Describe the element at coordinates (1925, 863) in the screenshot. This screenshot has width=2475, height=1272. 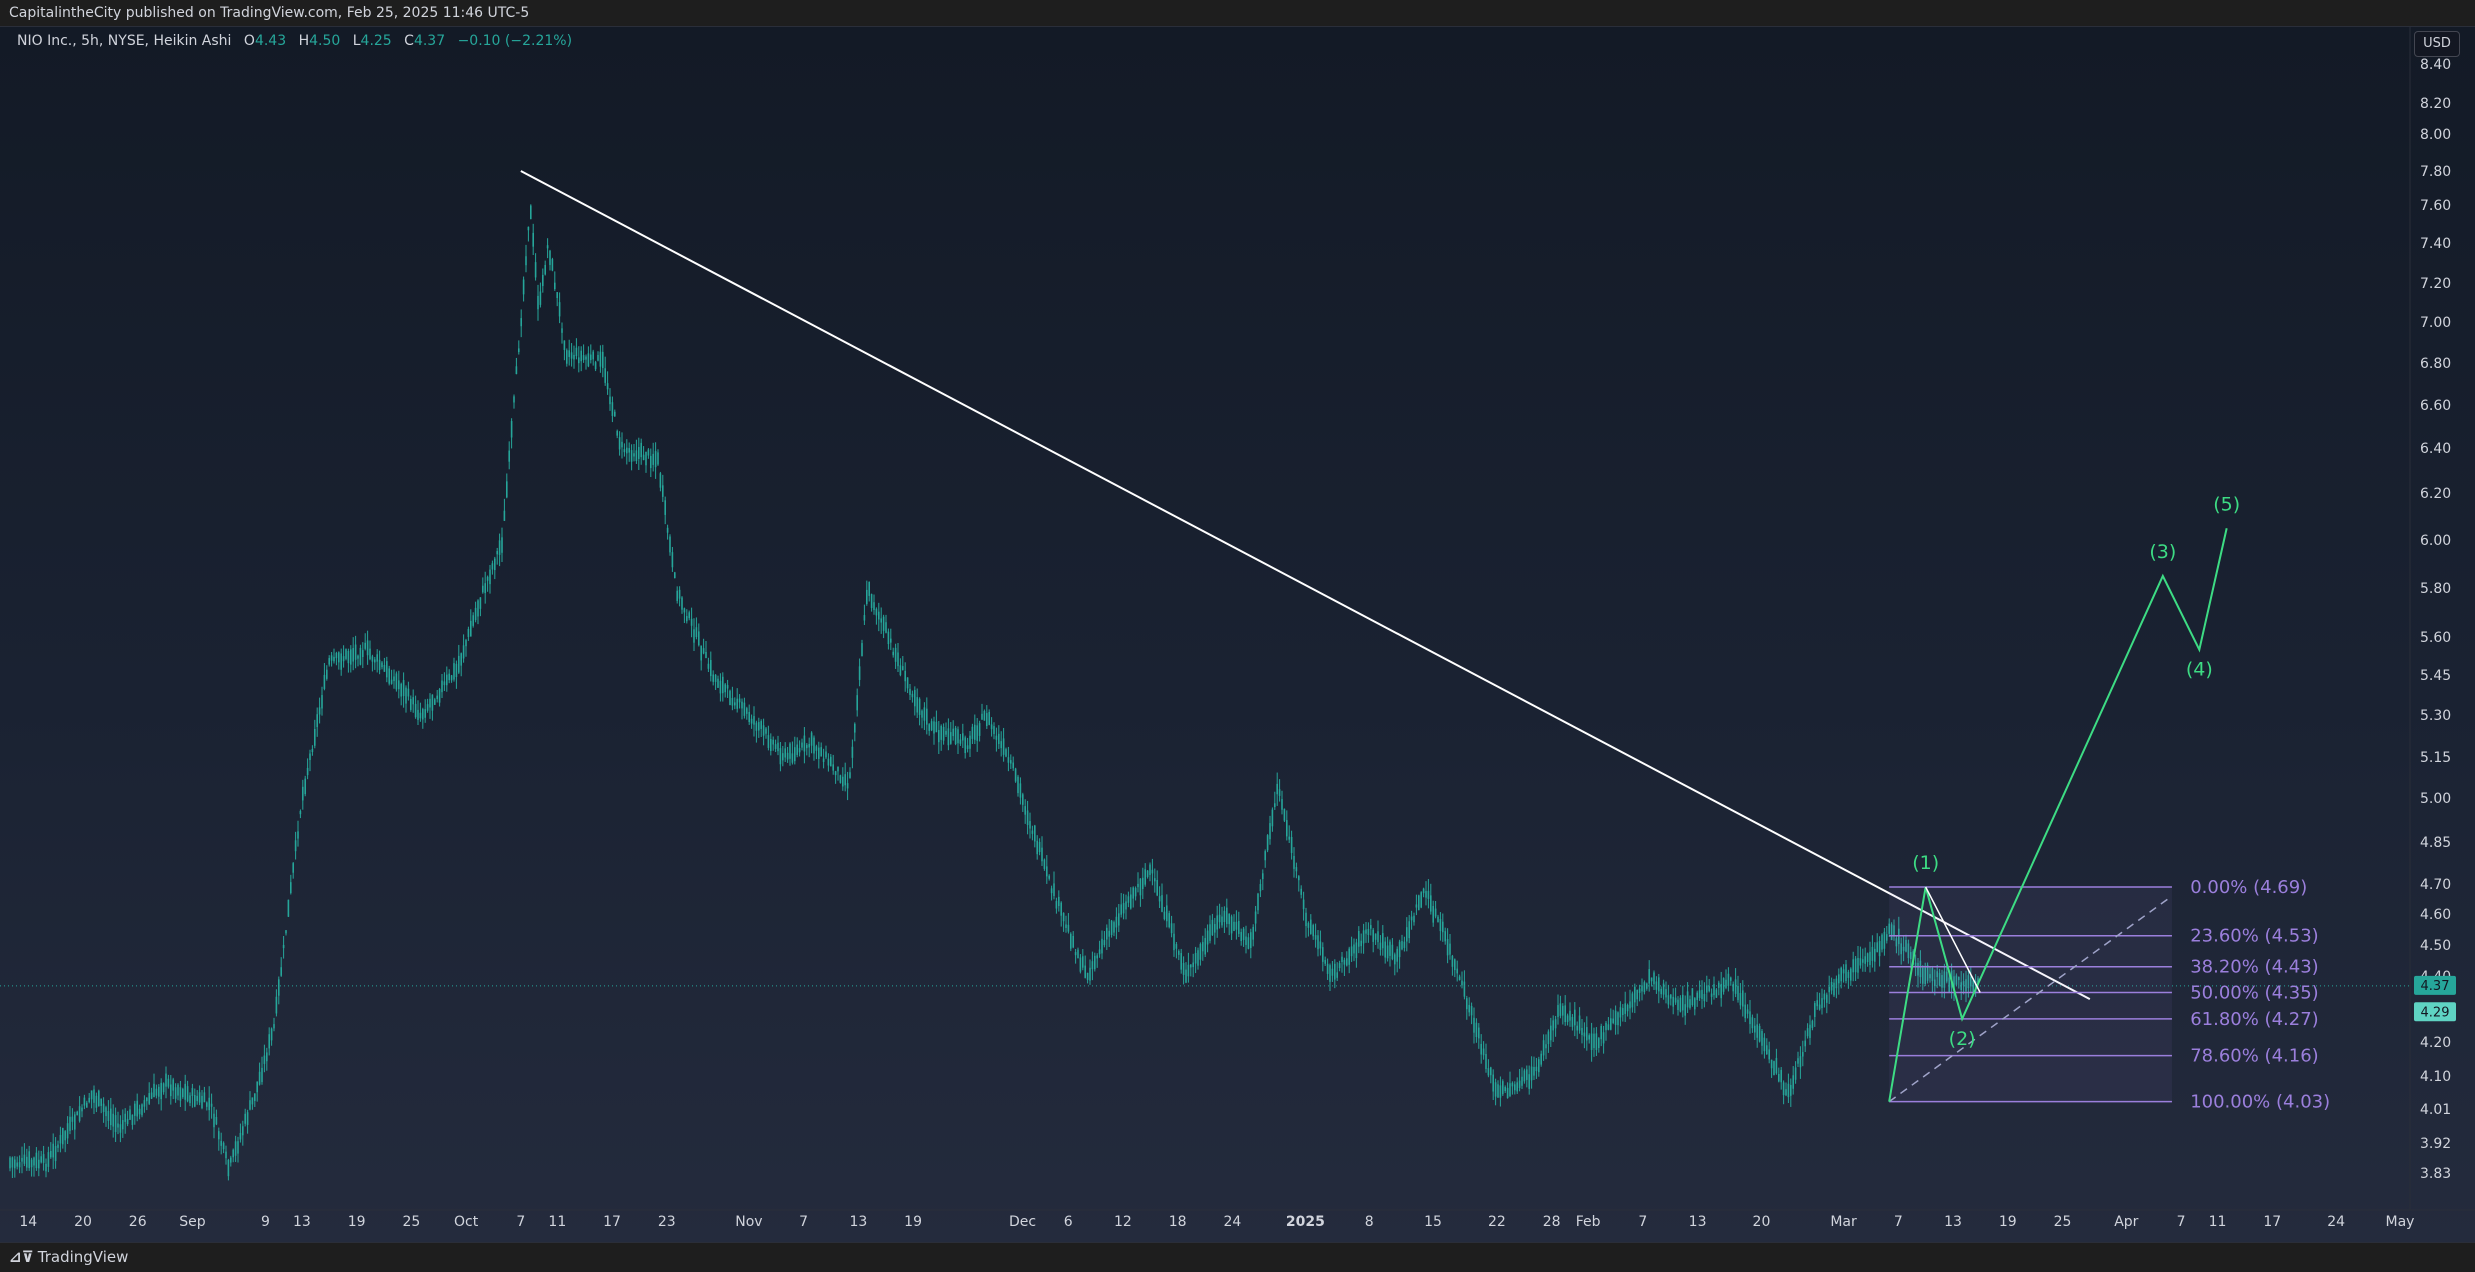
I see `wave-label: (1)` at that location.